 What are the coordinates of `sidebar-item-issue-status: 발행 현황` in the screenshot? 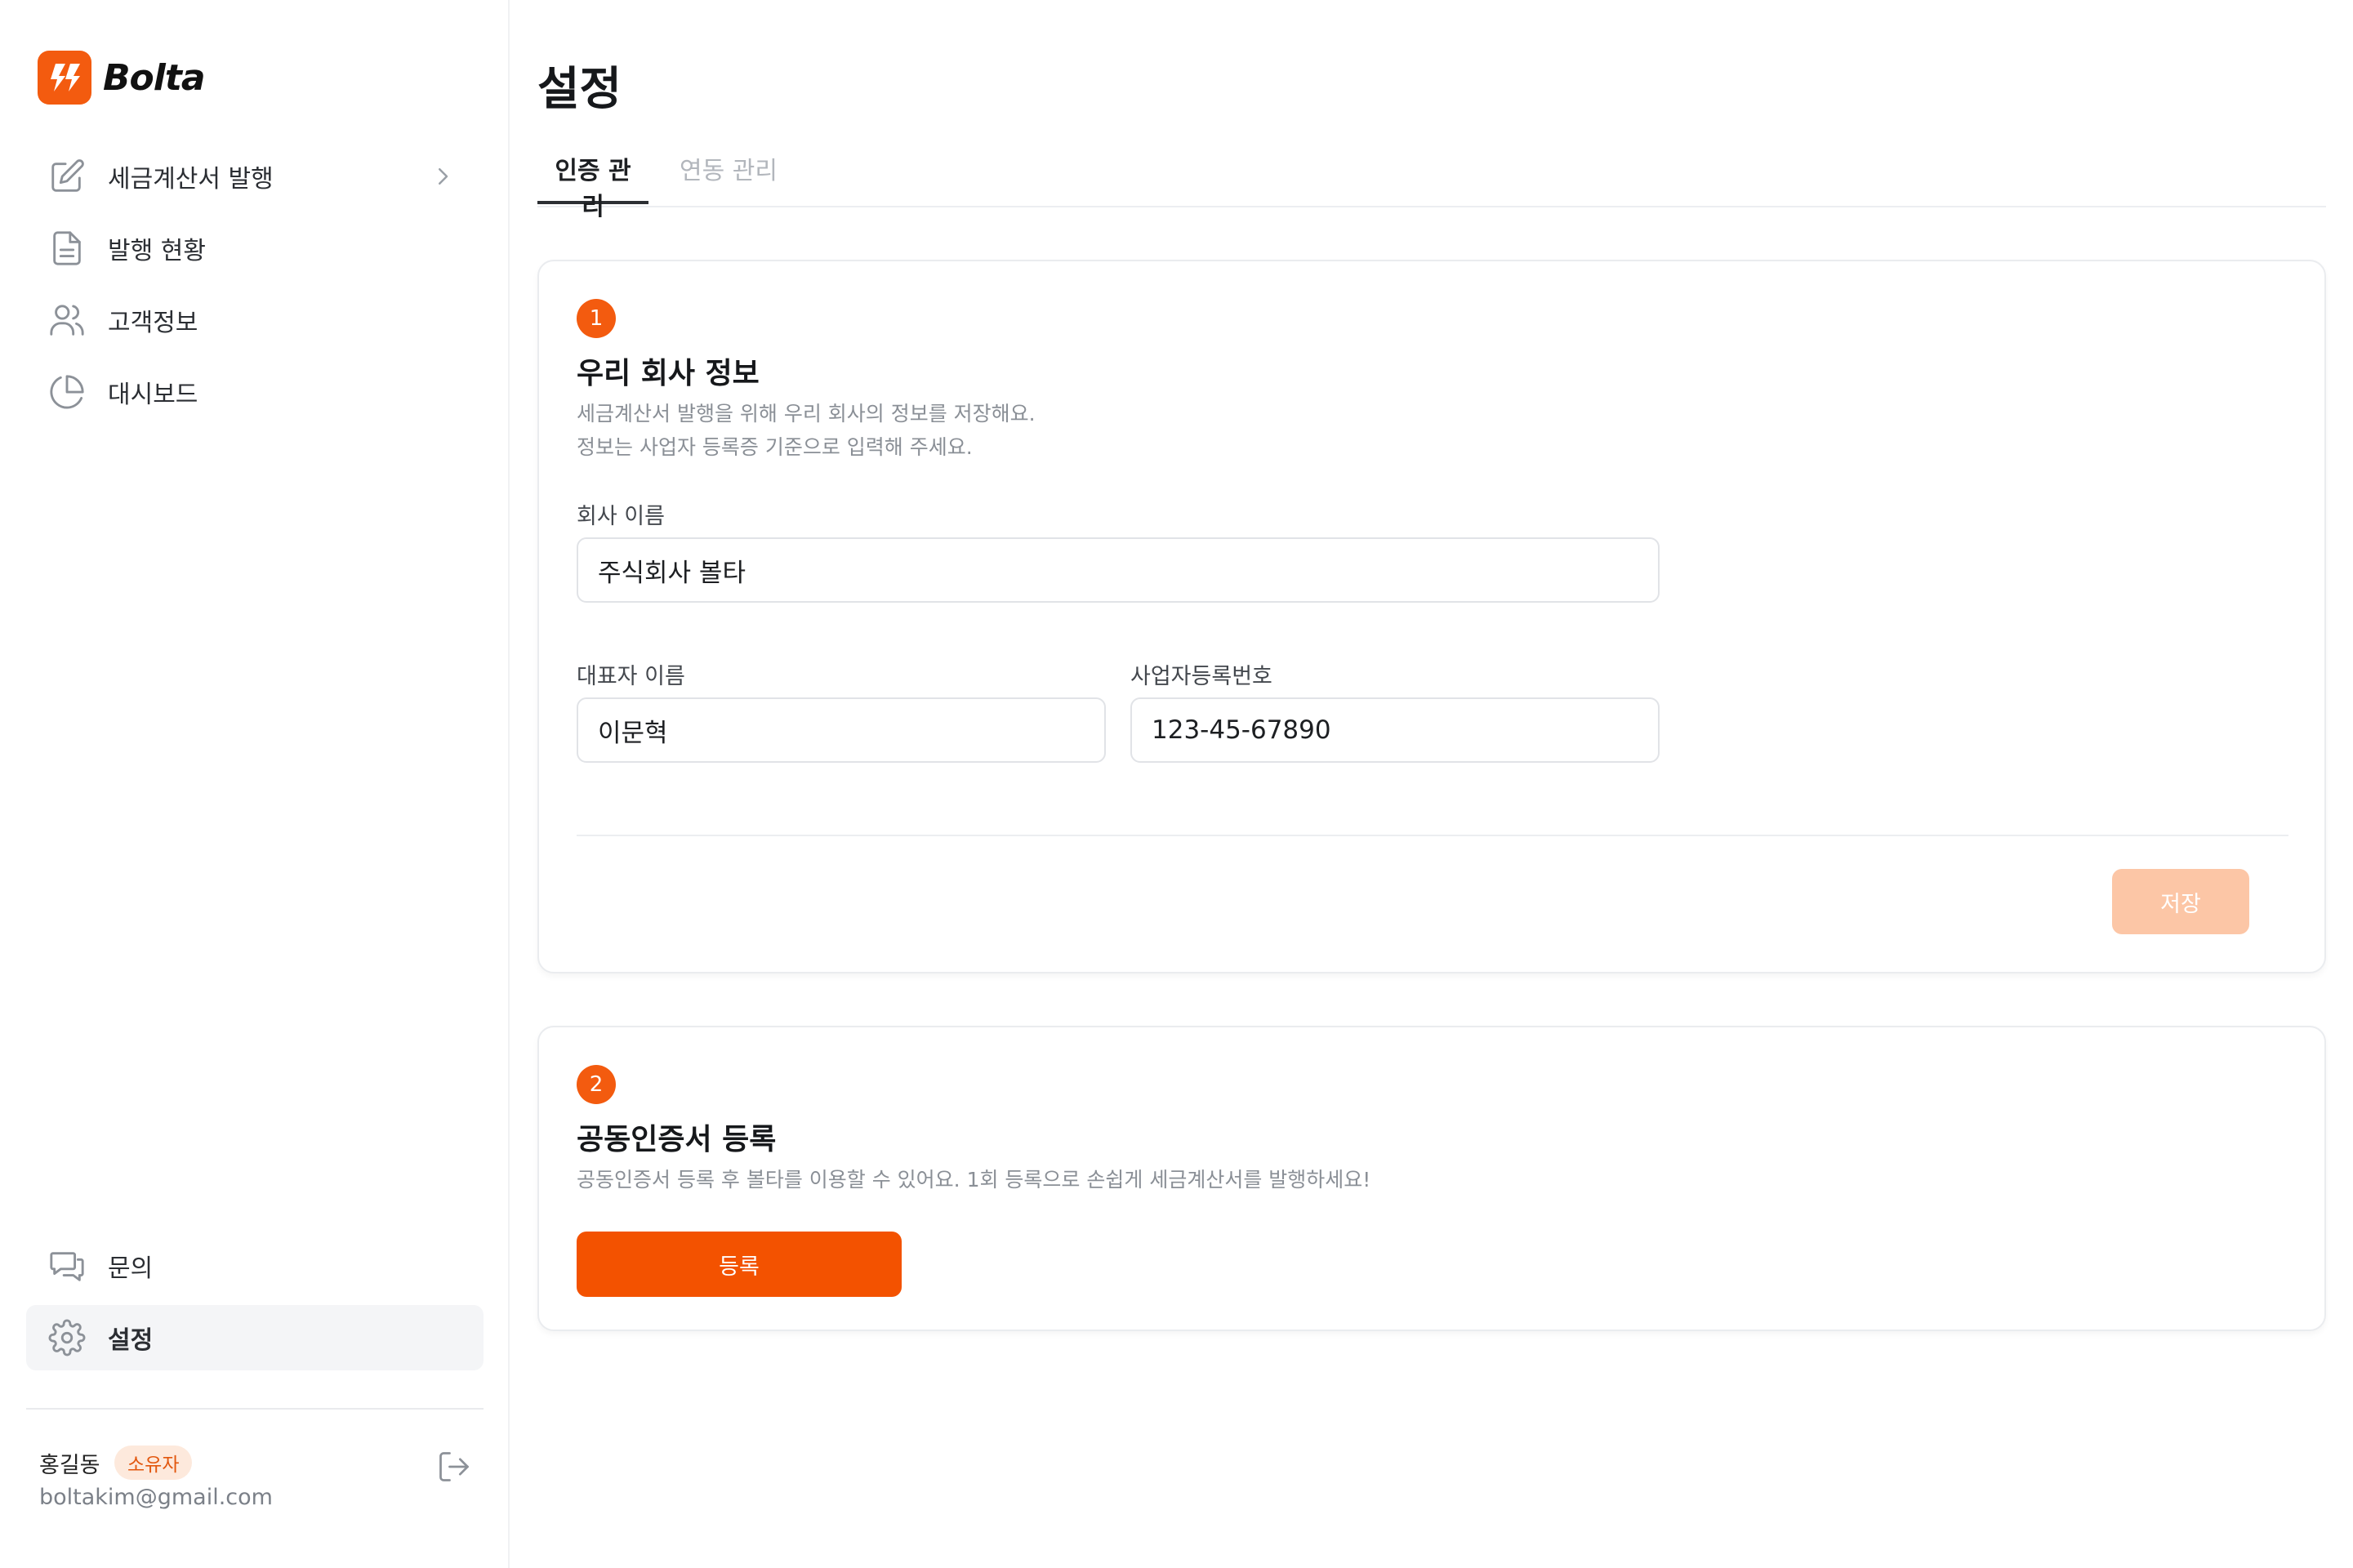 It's located at (255, 248).